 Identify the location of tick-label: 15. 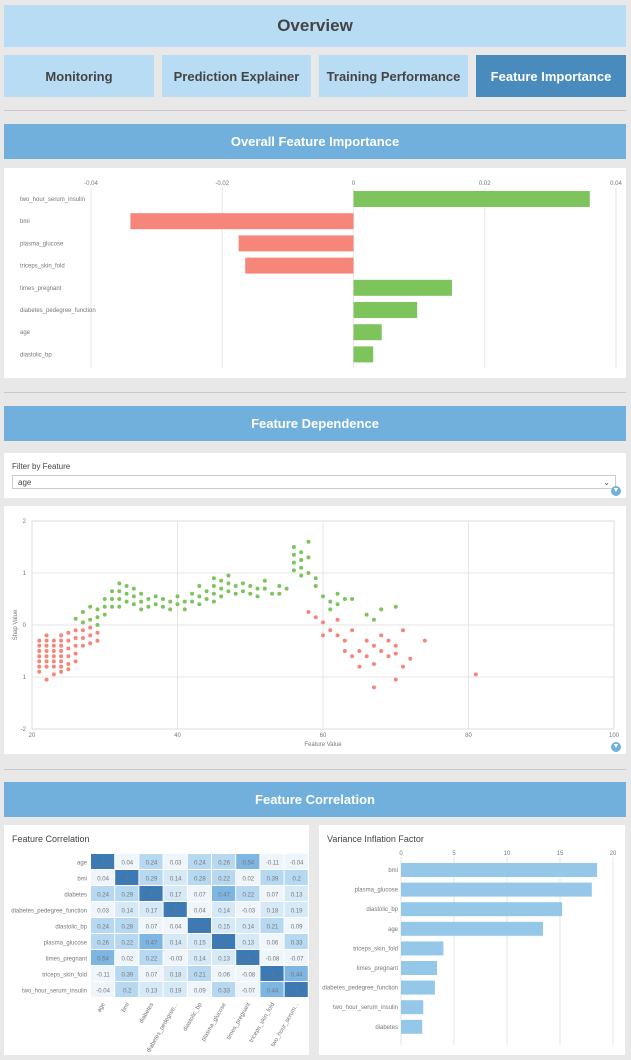
(560, 854).